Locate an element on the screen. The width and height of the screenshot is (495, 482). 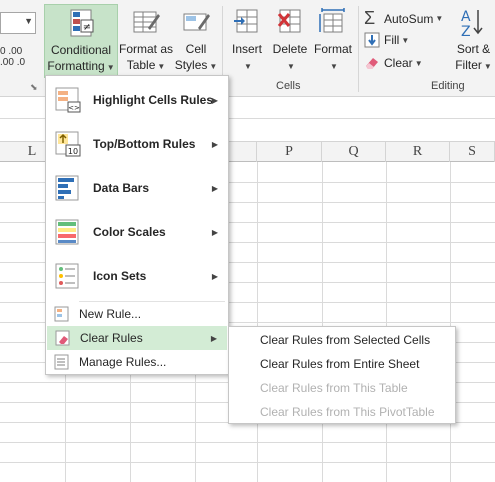
menu-item-top-bottom-rules: 10 Top/Bottom Rules ▶ is located at coordinates (137, 144).